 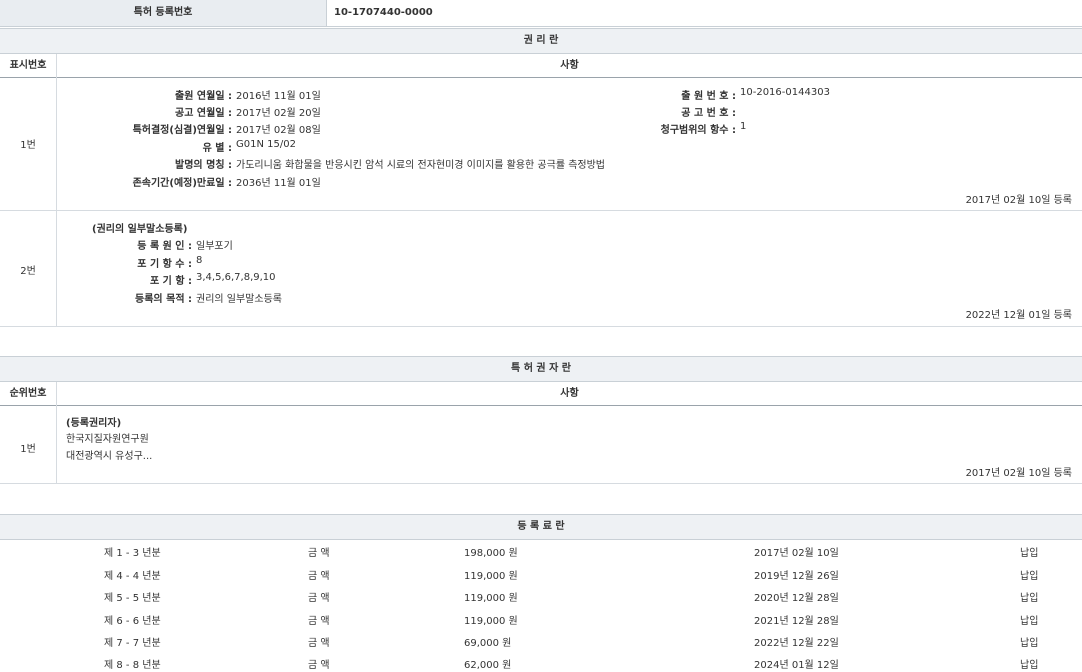 I want to click on holder-name: 한국지질자원연구원, so click(x=107, y=437).